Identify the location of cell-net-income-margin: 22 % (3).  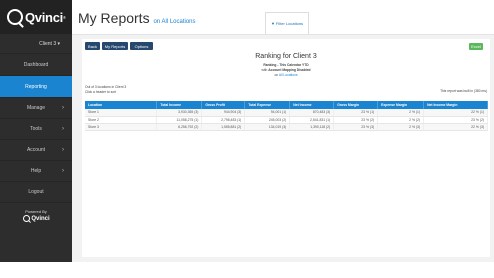
(455, 127).